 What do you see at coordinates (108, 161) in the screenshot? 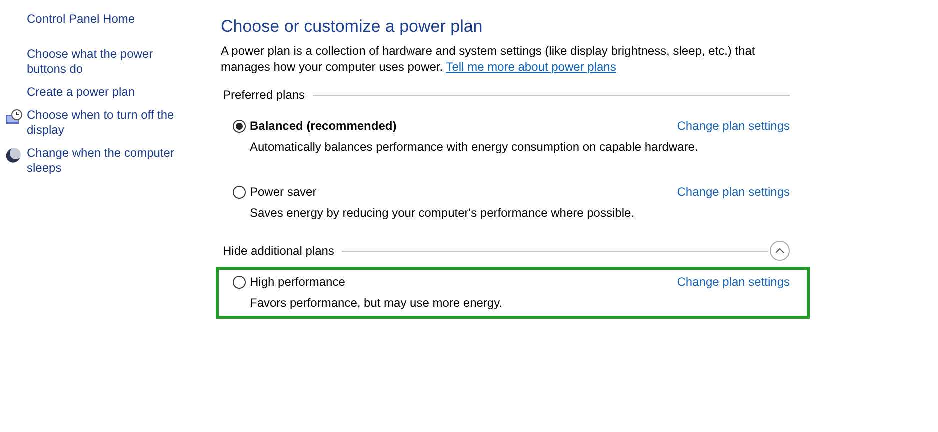
I see `sidebar-link: Change when the computer sleeps` at bounding box center [108, 161].